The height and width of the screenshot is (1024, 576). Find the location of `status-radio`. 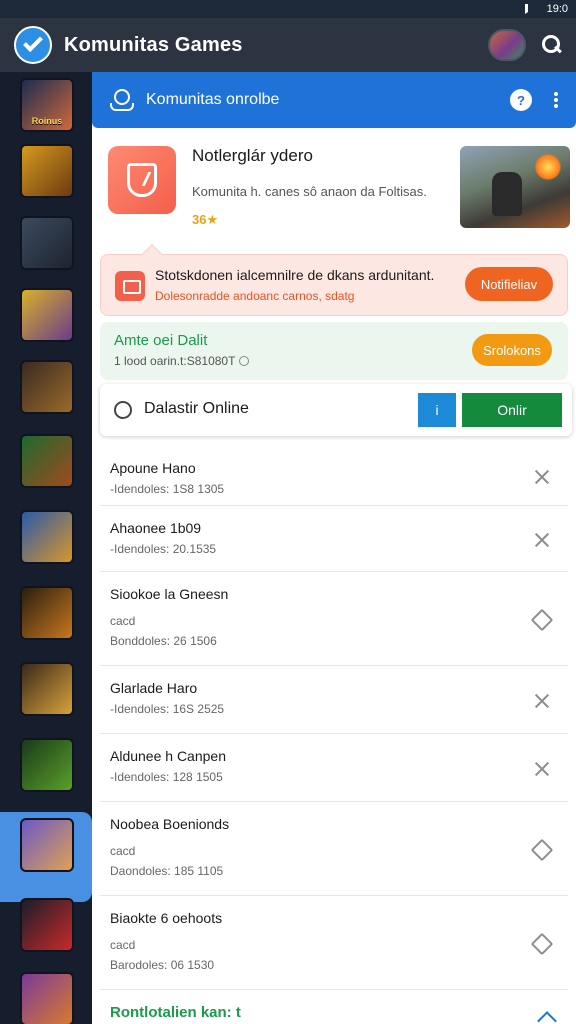

status-radio is located at coordinates (123, 410).